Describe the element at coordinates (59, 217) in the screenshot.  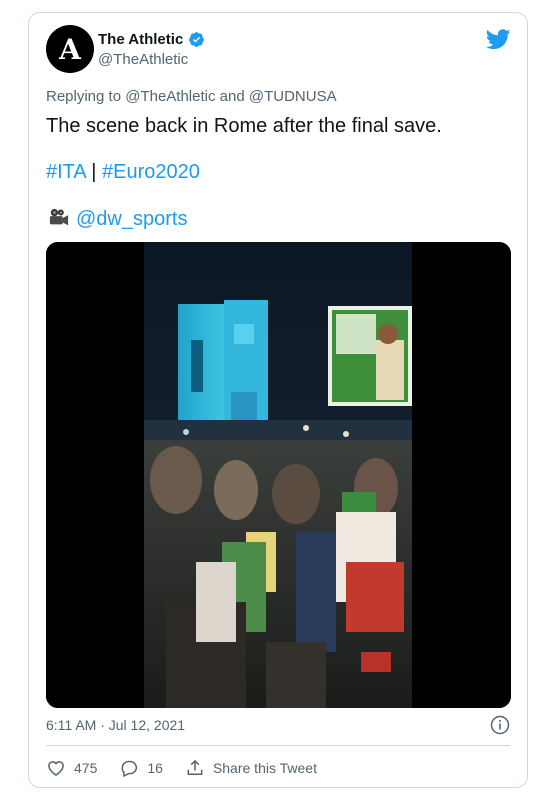
I see `movie-camera-icon` at that location.